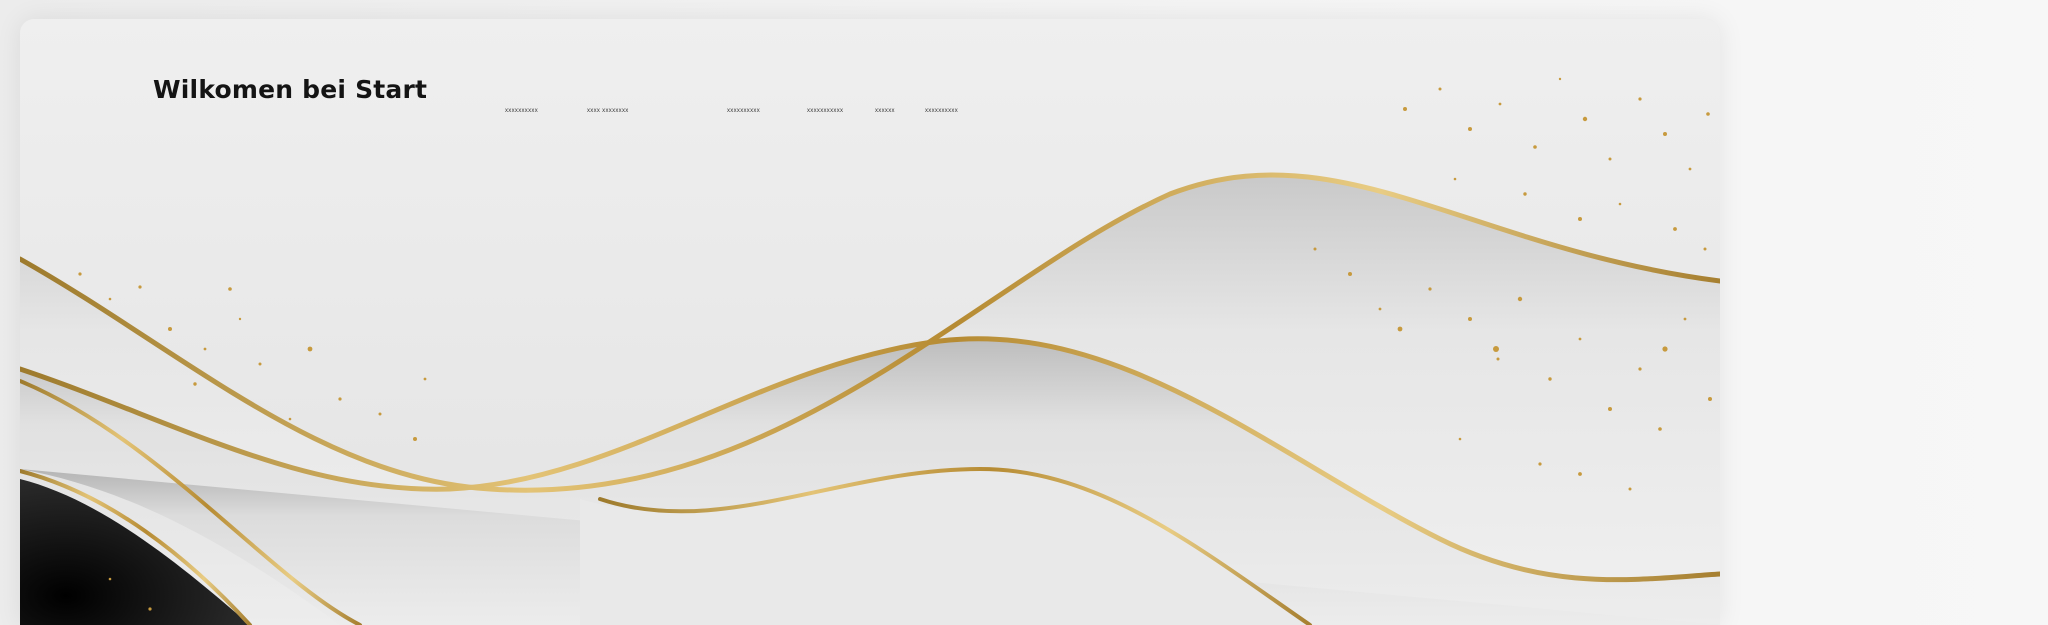 The width and height of the screenshot is (2048, 625). What do you see at coordinates (894, 111) in the screenshot?
I see `nav-link-5: xxxxxx` at bounding box center [894, 111].